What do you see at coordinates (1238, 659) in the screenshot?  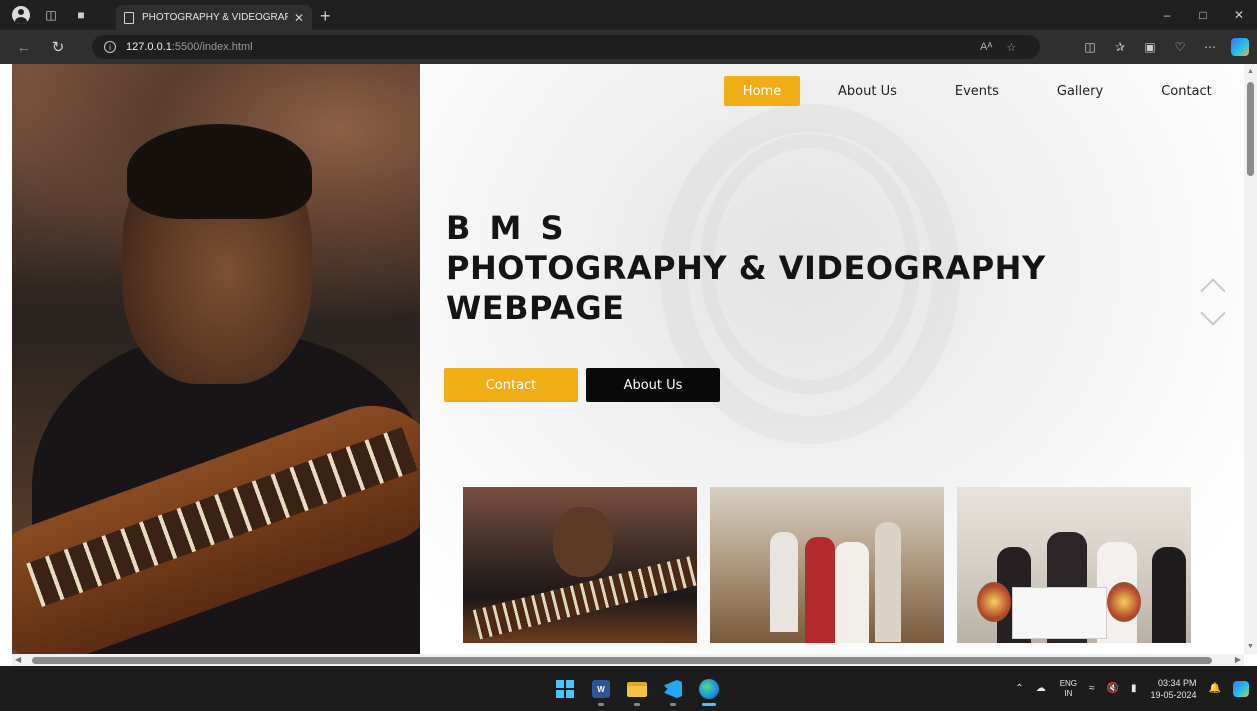 I see `scroll-right-arrow-icon: ▶` at bounding box center [1238, 659].